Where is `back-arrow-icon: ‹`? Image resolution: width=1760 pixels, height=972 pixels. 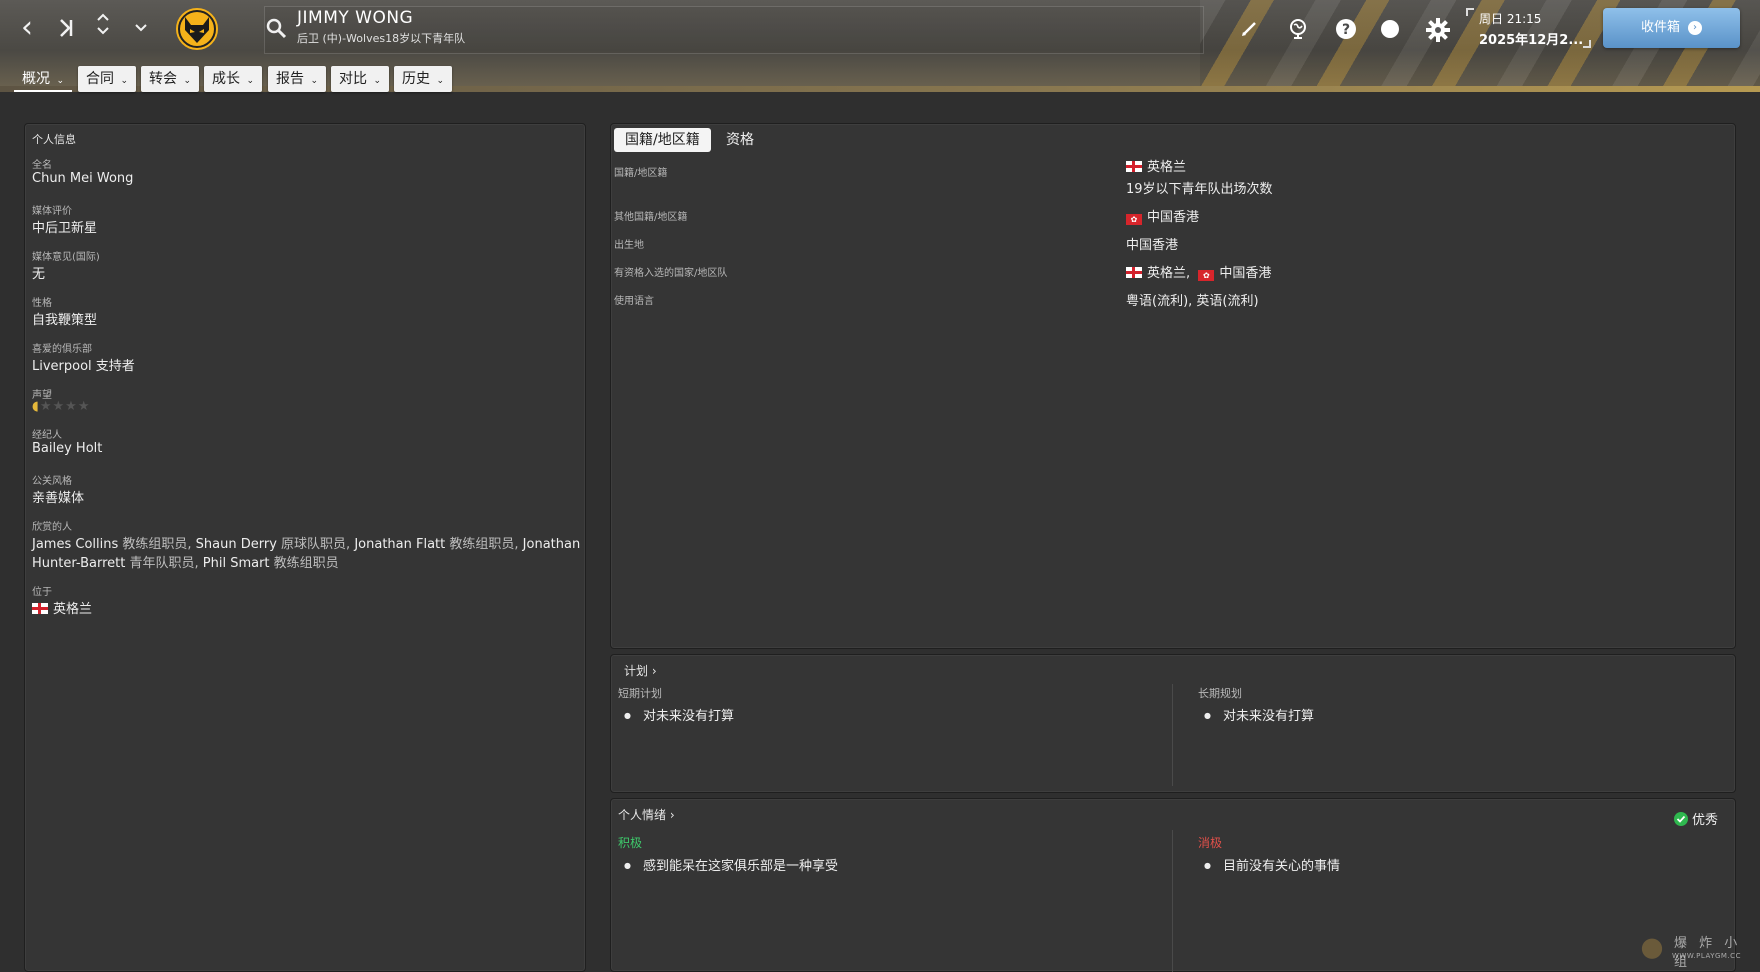
back-arrow-icon: ‹ is located at coordinates (27, 28).